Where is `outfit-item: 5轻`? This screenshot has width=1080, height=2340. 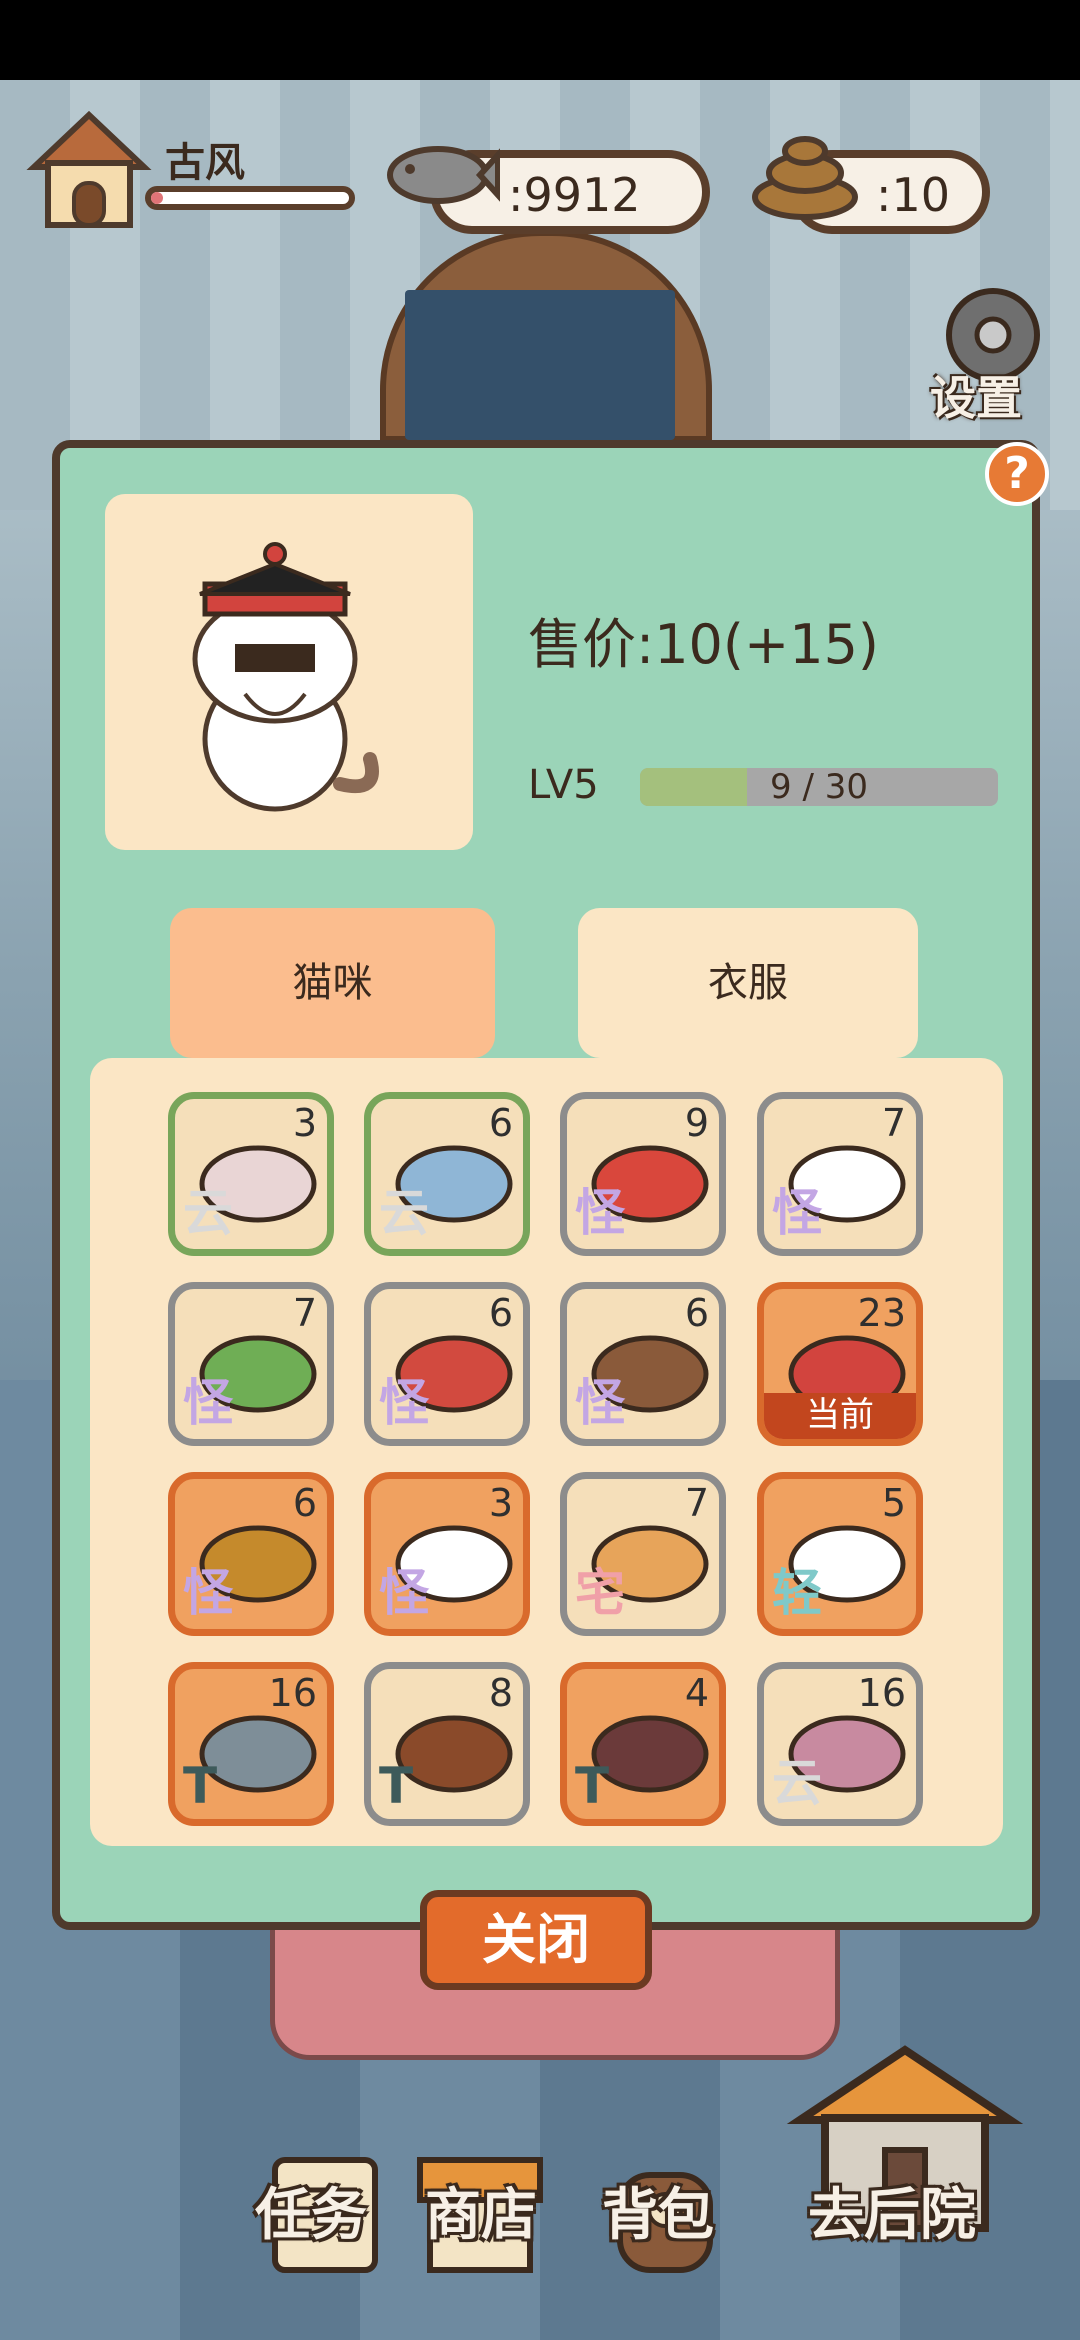
outfit-item: 5轻 is located at coordinates (840, 1554).